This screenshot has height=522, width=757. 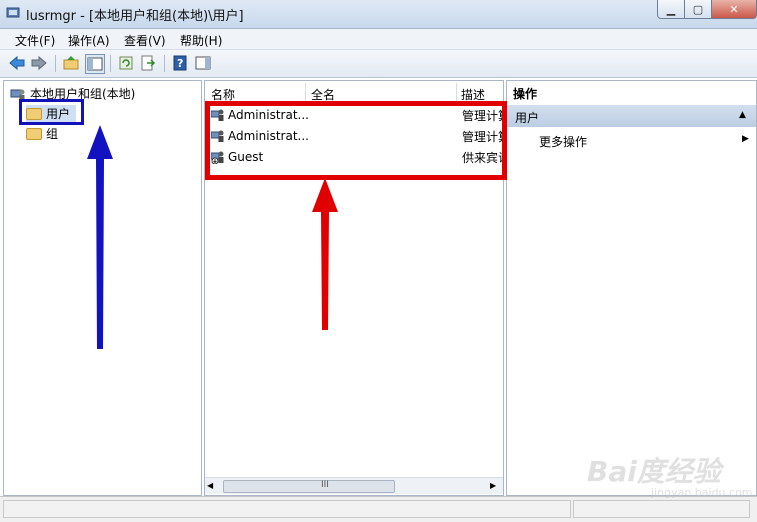 I want to click on tree-groups-label: 组, so click(x=52, y=134).